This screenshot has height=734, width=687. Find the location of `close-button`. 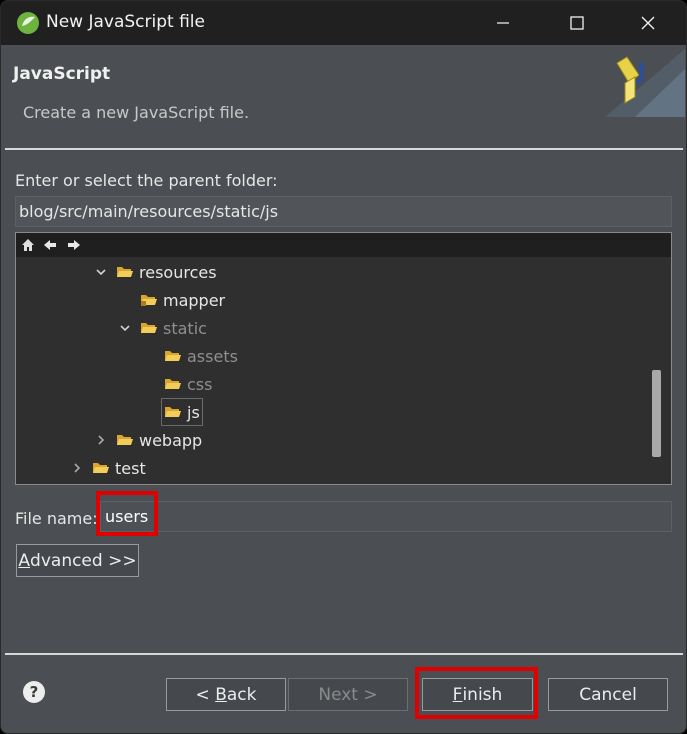

close-button is located at coordinates (648, 23).